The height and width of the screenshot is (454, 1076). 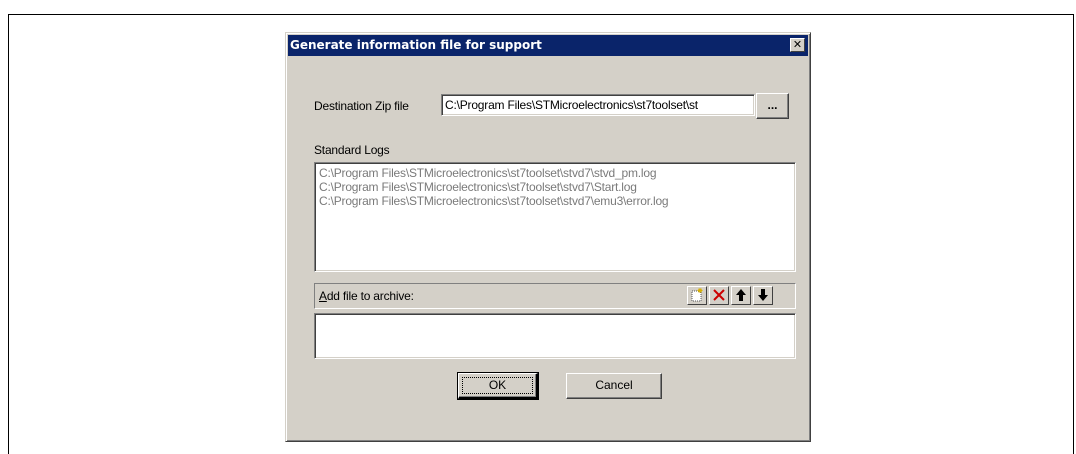 I want to click on close-button: ✕, so click(x=797, y=45).